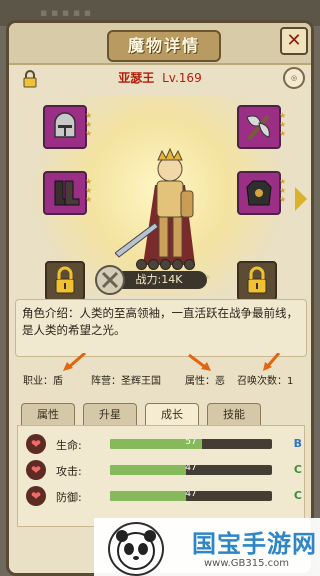  Describe the element at coordinates (69, 497) in the screenshot. I see `stat-label: 防御:` at that location.